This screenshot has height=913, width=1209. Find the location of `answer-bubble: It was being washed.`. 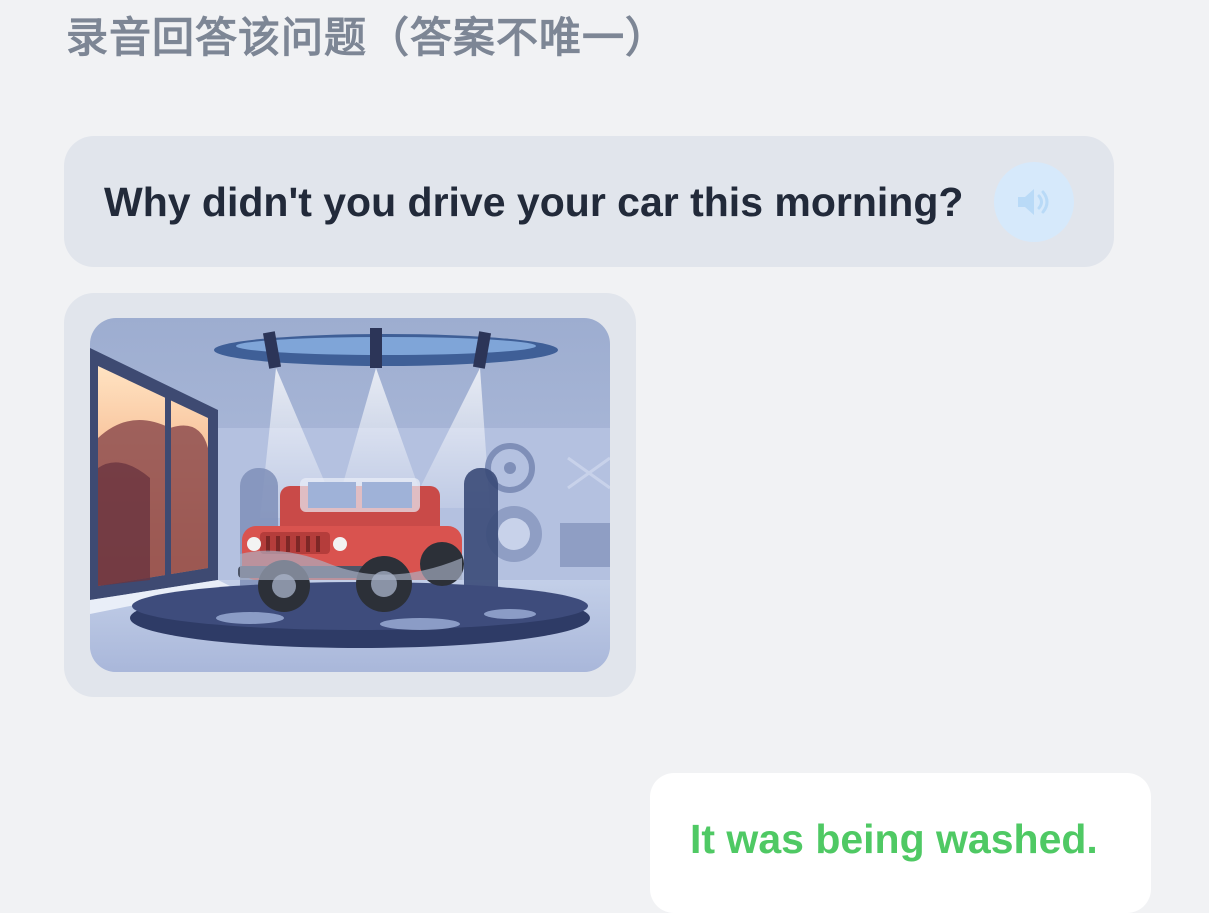

answer-bubble: It was being washed. is located at coordinates (900, 843).